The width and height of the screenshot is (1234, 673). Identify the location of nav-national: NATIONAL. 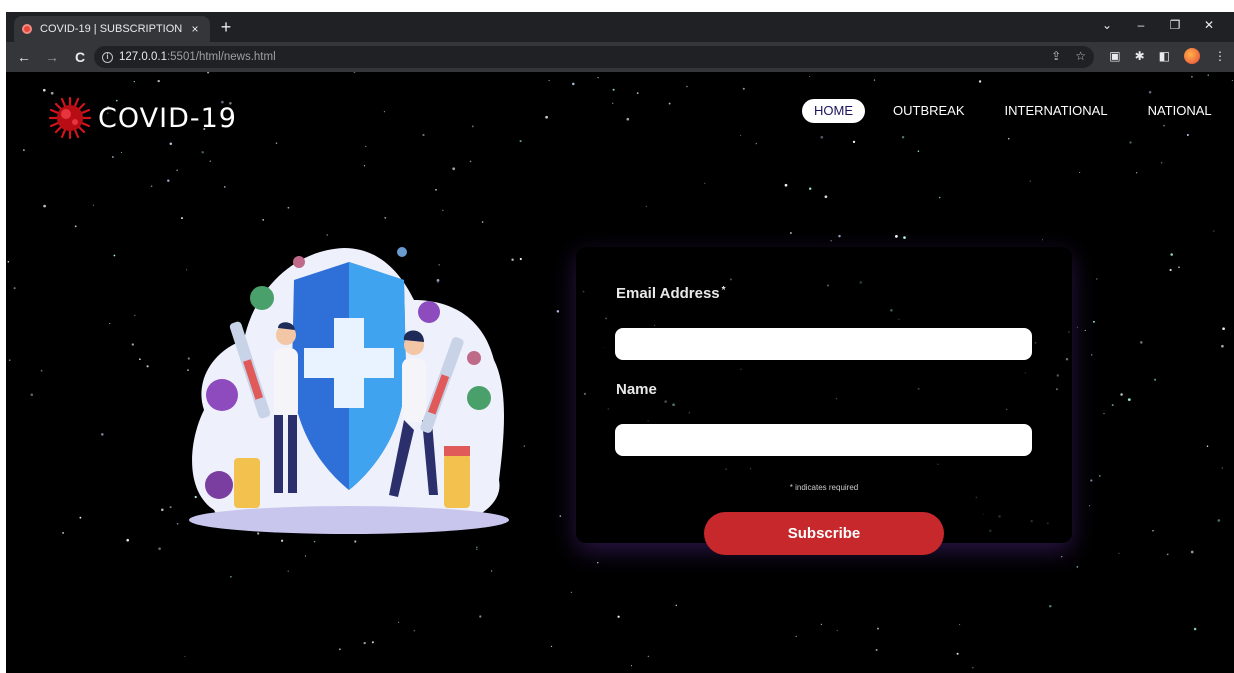
(1180, 111).